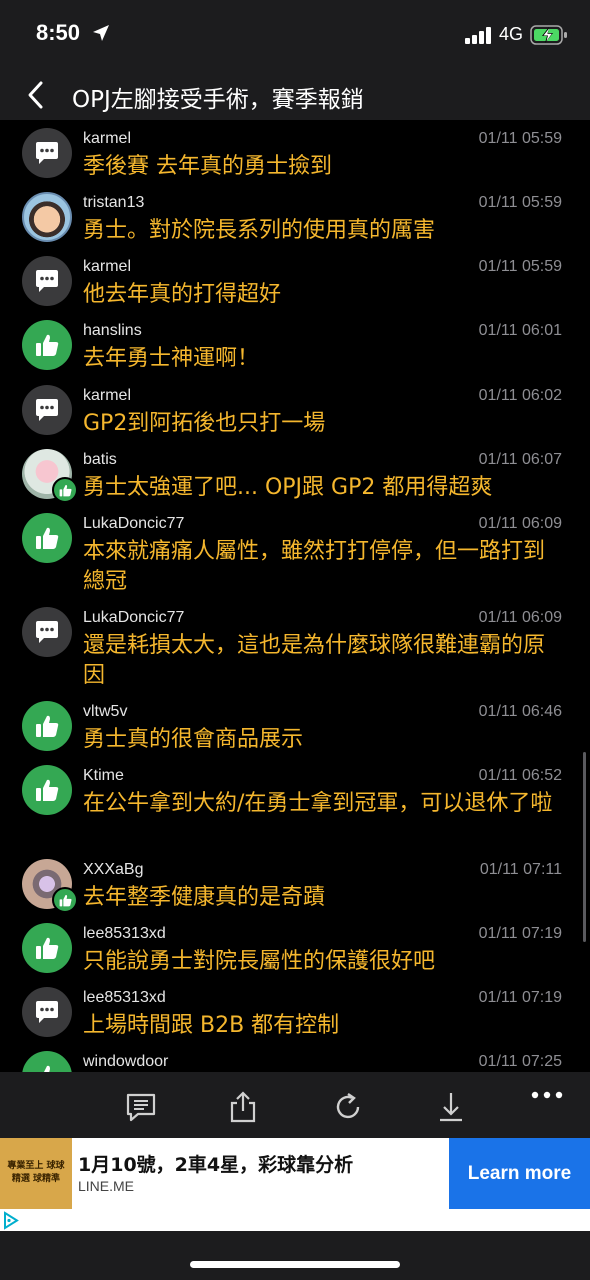 The width and height of the screenshot is (590, 1280). I want to click on nav-bar: OPJ左腳接受手術，賽季報銷, so click(295, 95).